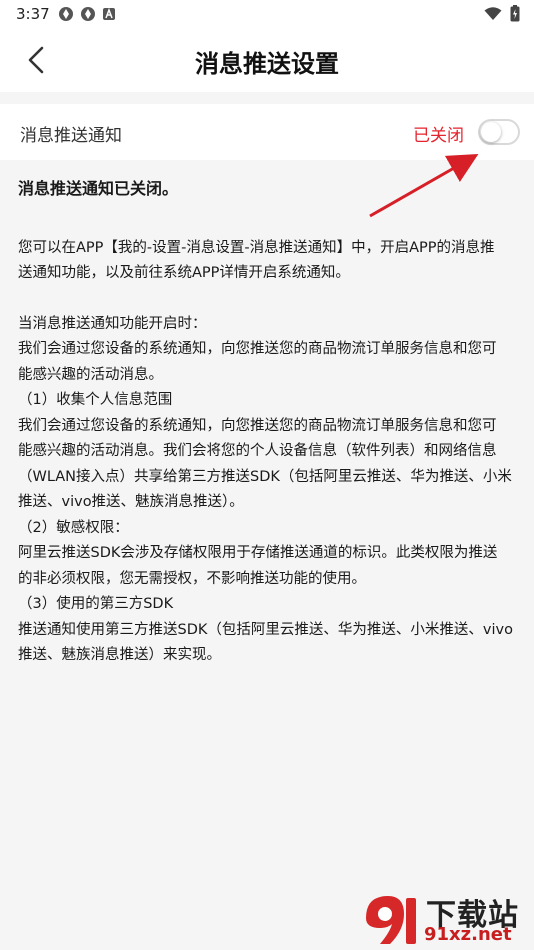 The width and height of the screenshot is (534, 950). What do you see at coordinates (90, 374) in the screenshot?
I see `content-line: 能感兴趣的活动消息。` at bounding box center [90, 374].